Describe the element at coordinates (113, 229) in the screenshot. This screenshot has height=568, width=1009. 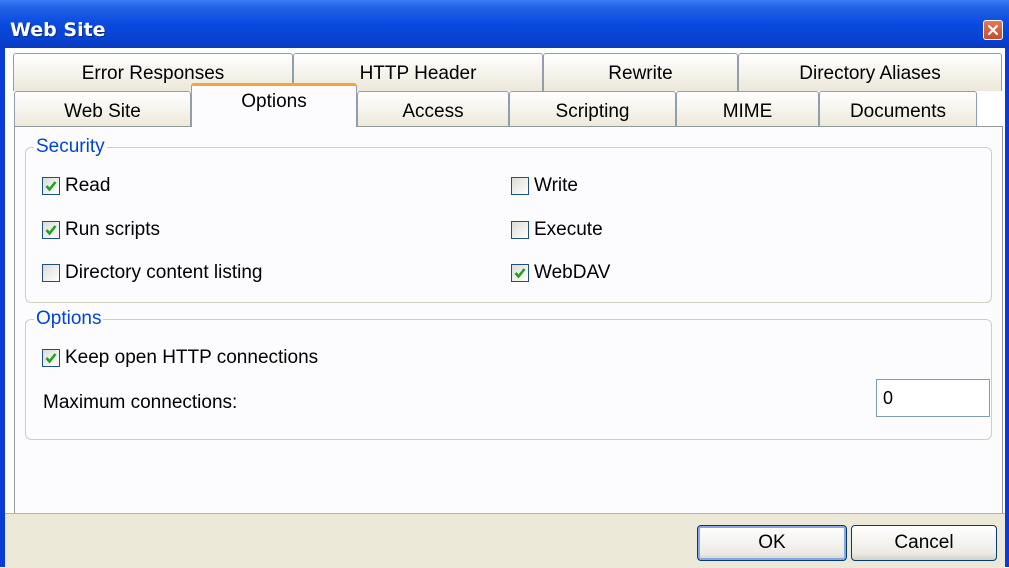
I see `run-scripts-label: Run scripts` at that location.